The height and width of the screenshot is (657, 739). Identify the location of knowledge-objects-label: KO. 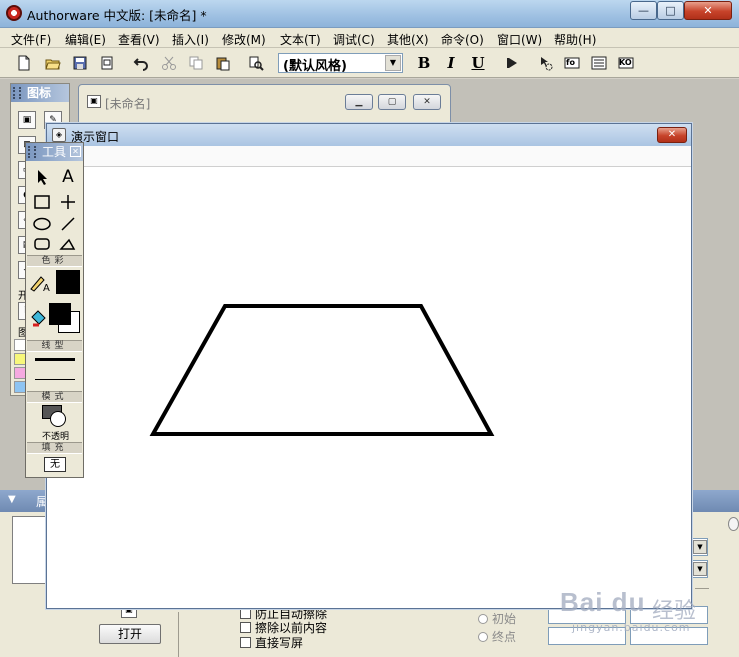
(625, 62).